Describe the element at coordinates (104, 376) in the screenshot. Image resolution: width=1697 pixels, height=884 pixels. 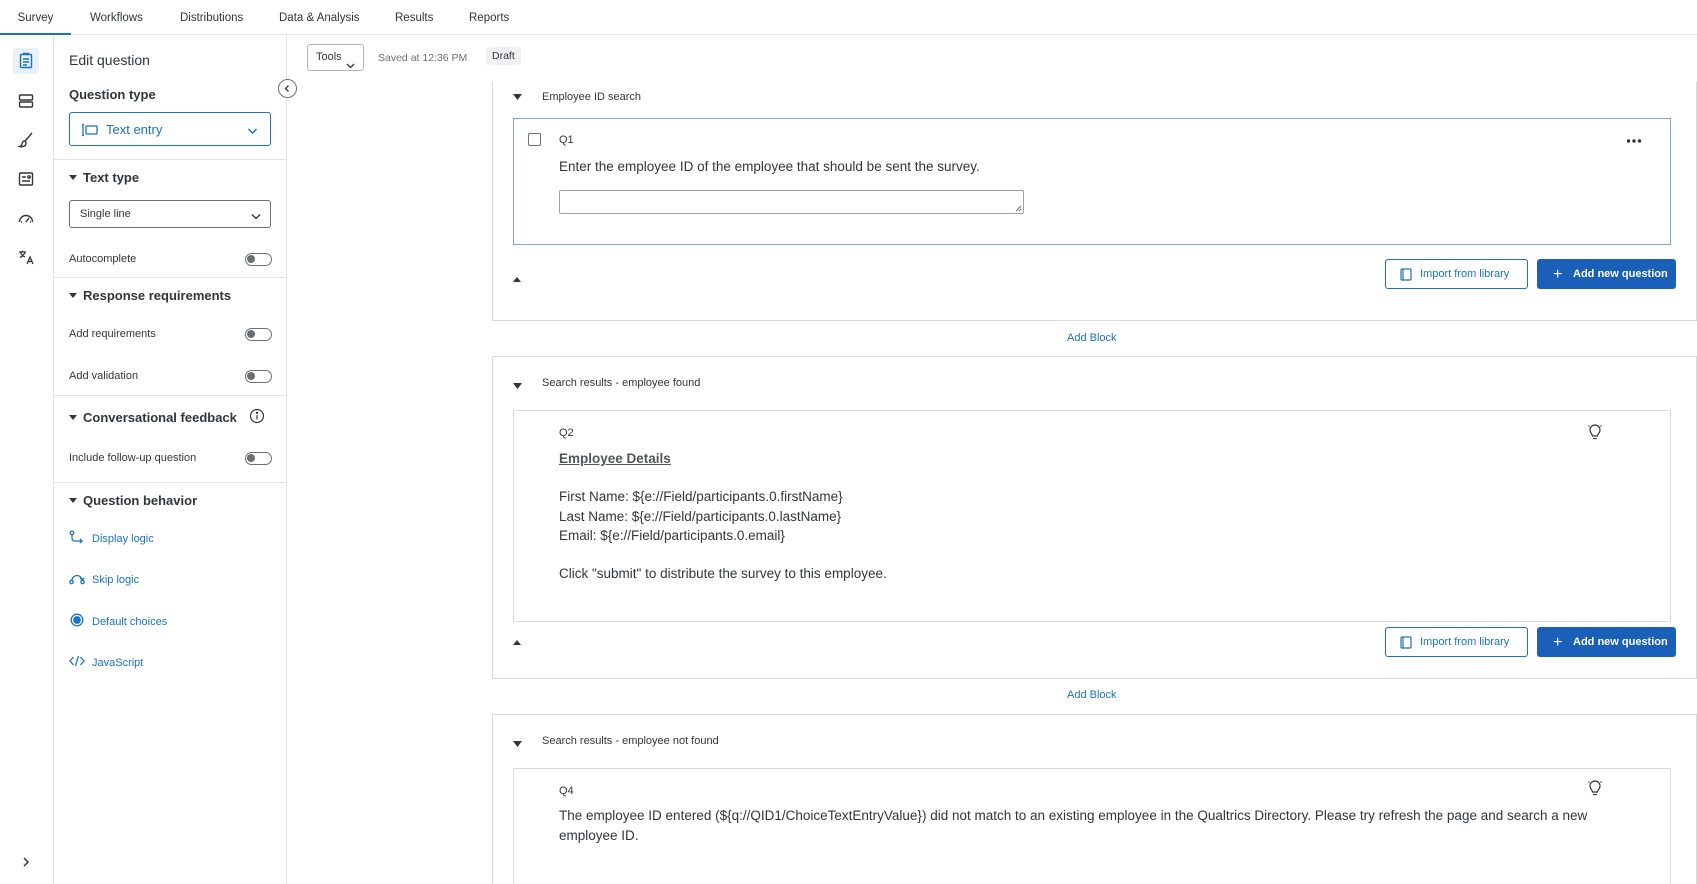
I see `add-validation-label: Add validation` at that location.